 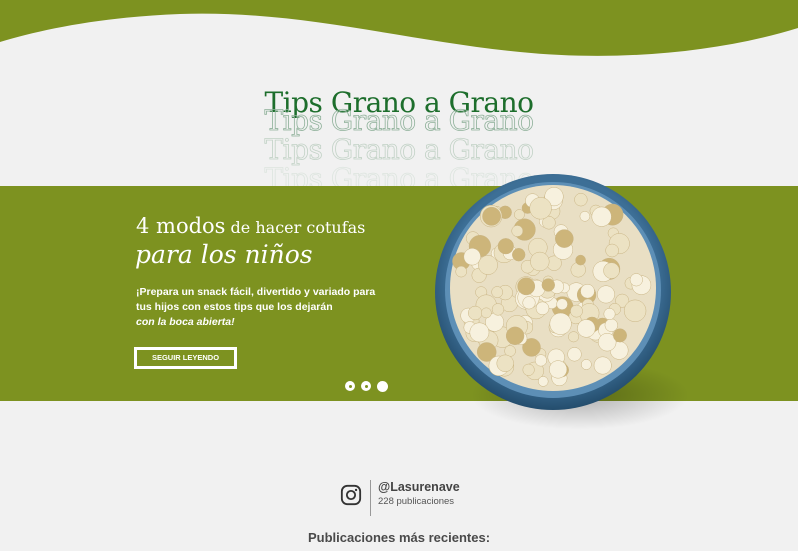 I want to click on instagram-handle: @Lasurenave, so click(x=419, y=487).